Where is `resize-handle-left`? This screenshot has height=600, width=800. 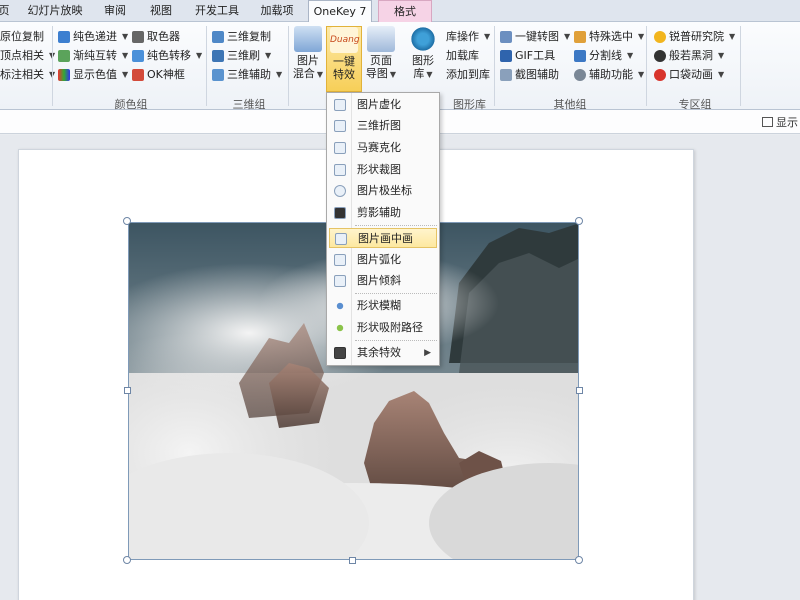
resize-handle-left is located at coordinates (127, 390).